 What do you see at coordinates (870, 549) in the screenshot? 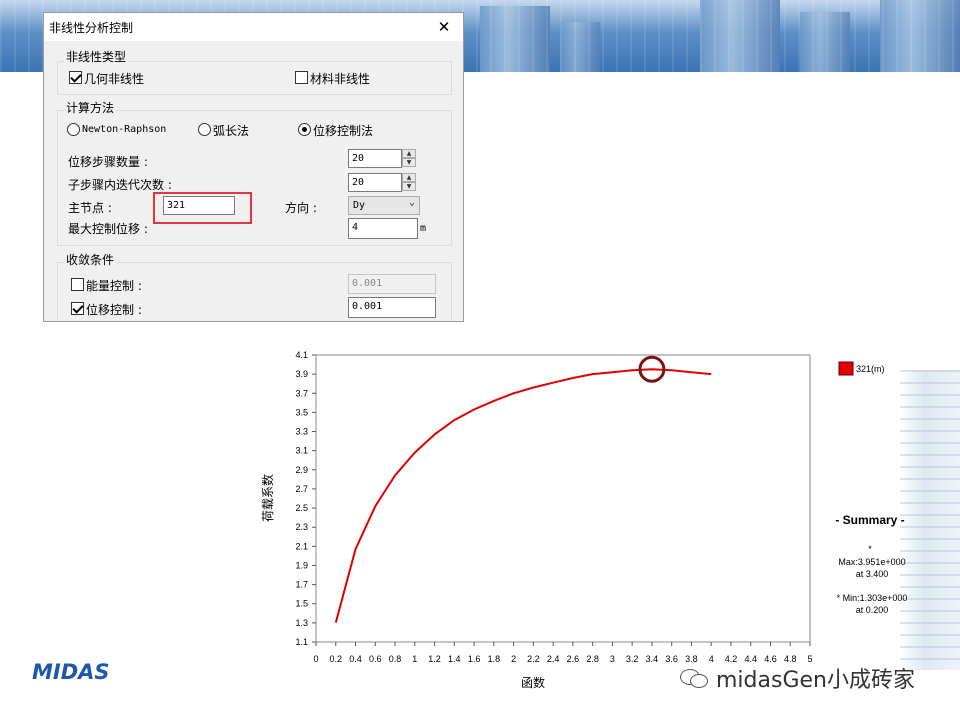
I see `summary-star: *` at bounding box center [870, 549].